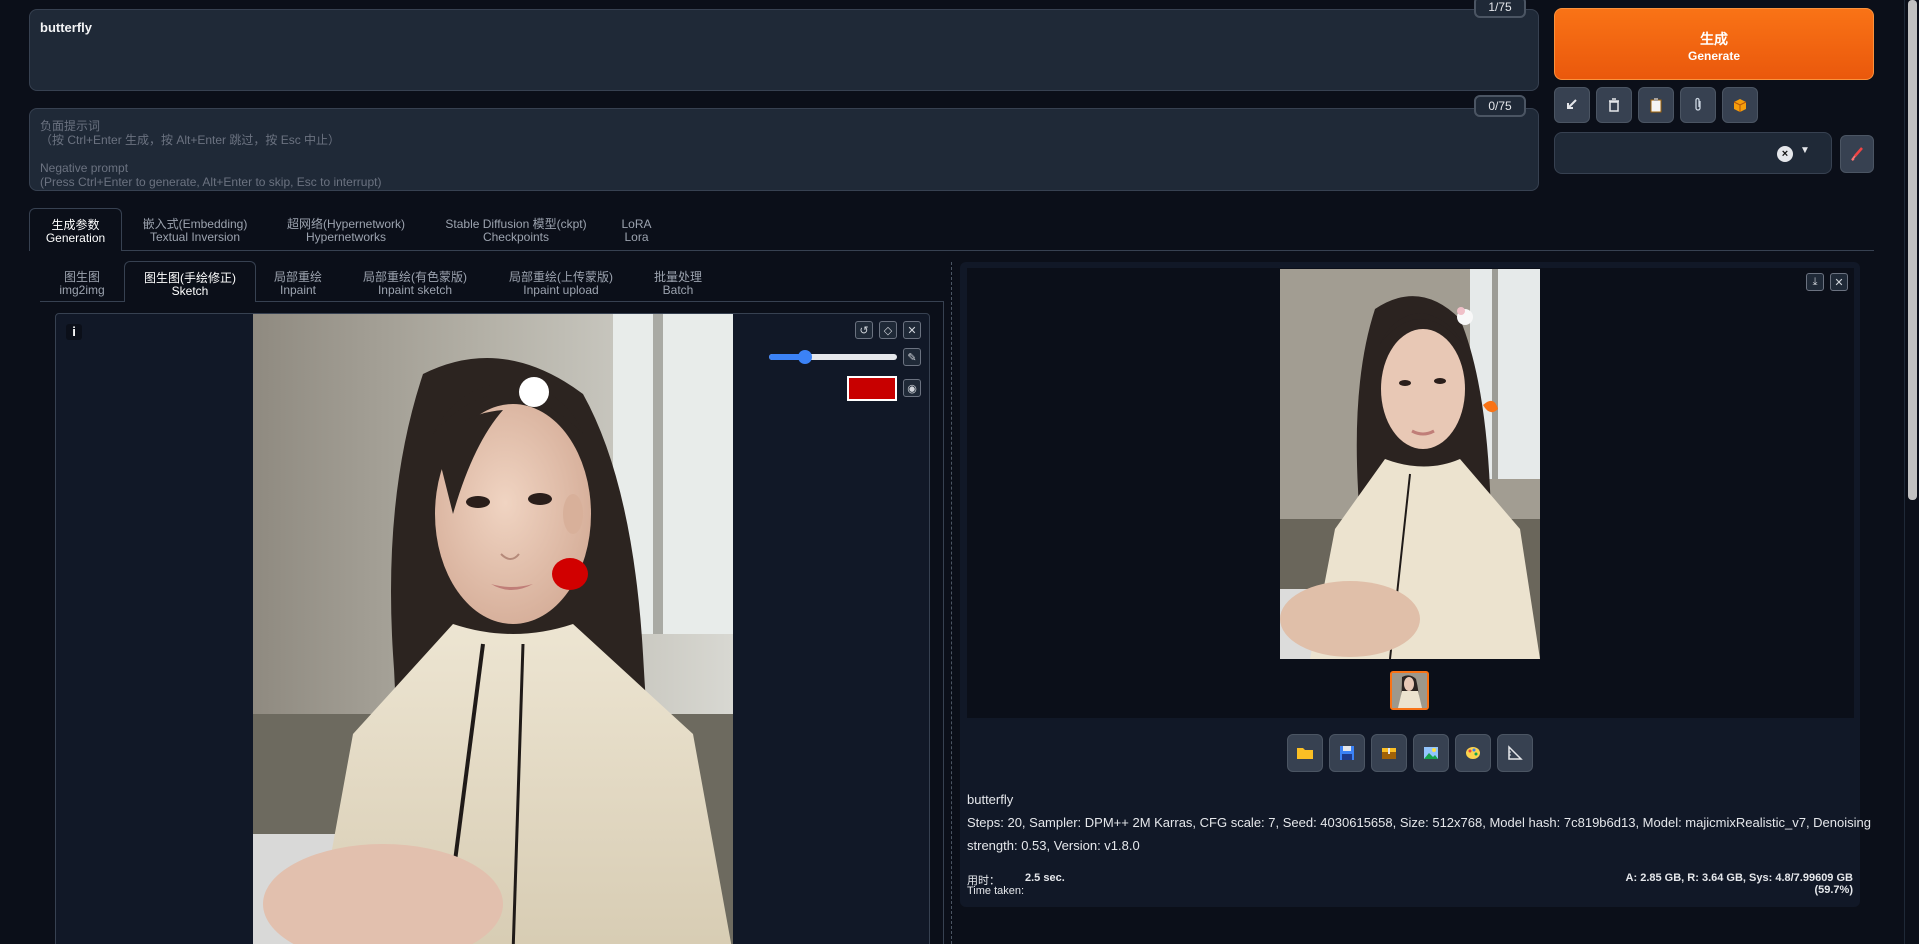 This screenshot has width=1919, height=944. What do you see at coordinates (864, 330) in the screenshot?
I see `undo-icon: ↺` at bounding box center [864, 330].